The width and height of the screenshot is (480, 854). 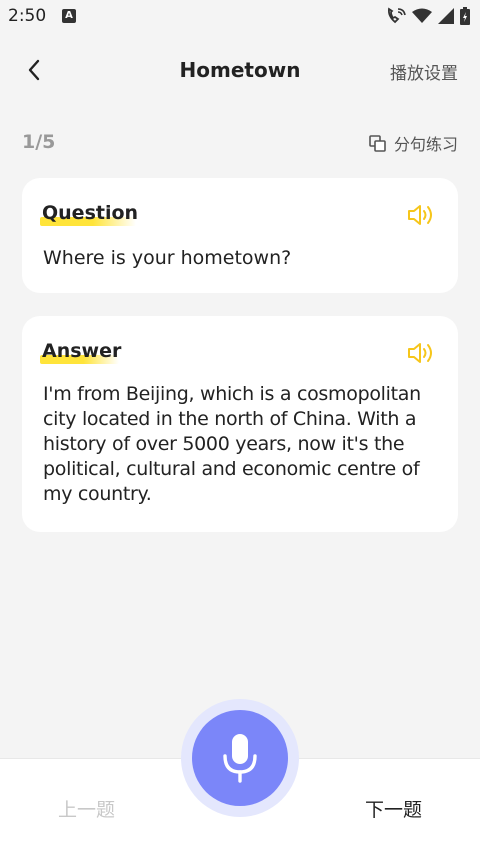 I want to click on answer-heading: Answer, so click(x=81, y=352).